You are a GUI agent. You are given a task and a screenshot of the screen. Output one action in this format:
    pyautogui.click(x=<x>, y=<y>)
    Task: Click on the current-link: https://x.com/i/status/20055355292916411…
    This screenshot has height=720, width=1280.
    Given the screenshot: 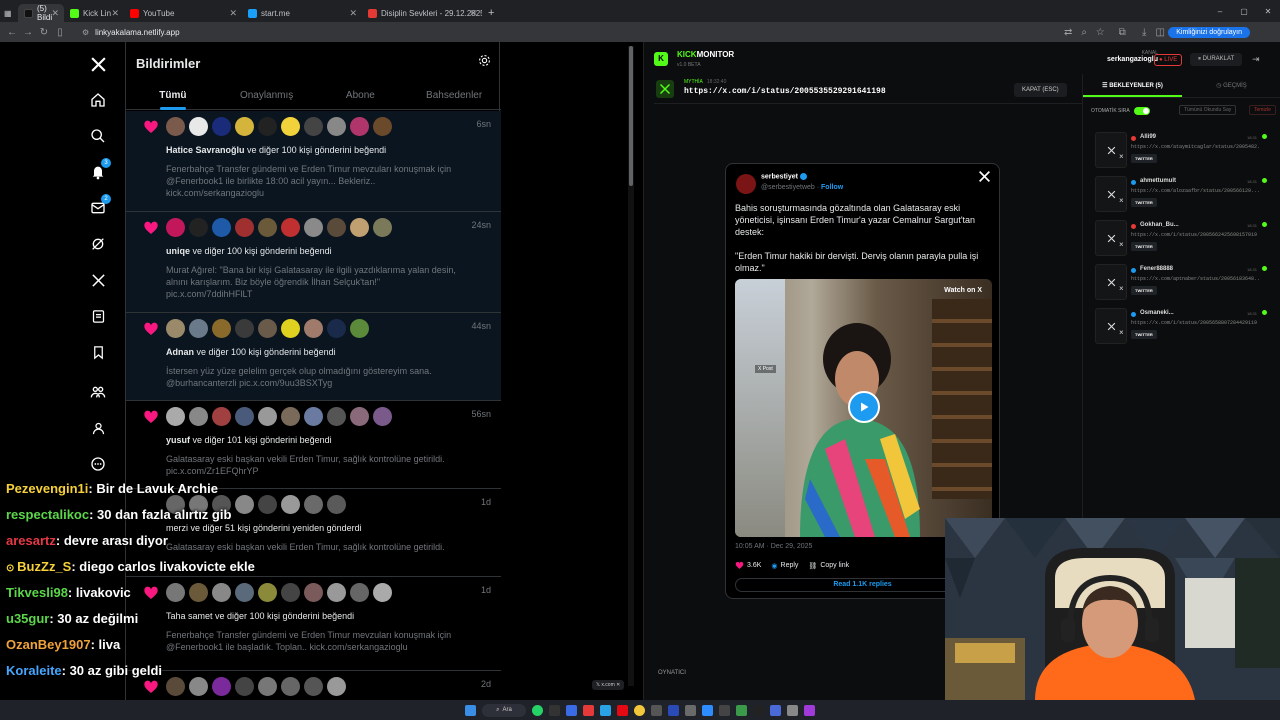 What is the action you would take?
    pyautogui.click(x=785, y=91)
    